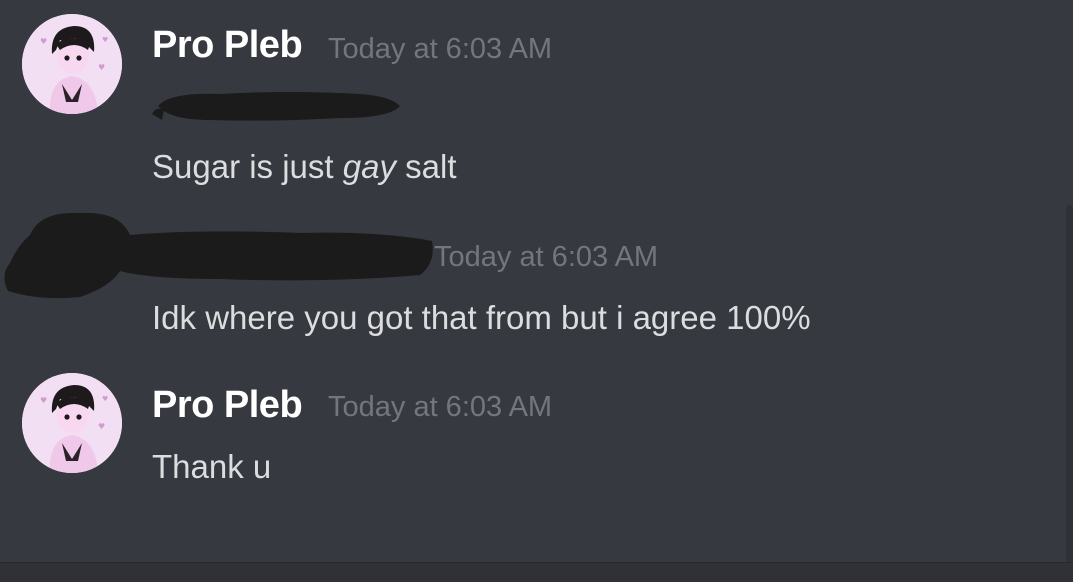  What do you see at coordinates (304, 166) in the screenshot?
I see `message-text: Sugar is just gay salt` at bounding box center [304, 166].